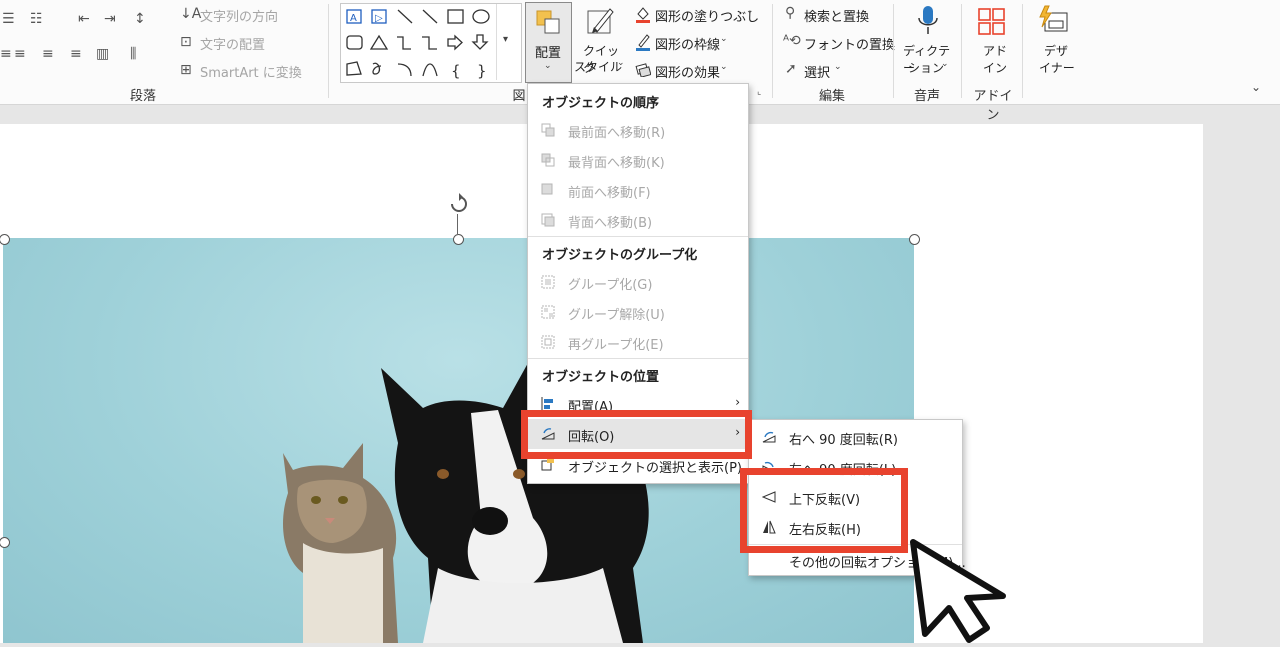 Image resolution: width=1280 pixels, height=647 pixels. What do you see at coordinates (824, 510) in the screenshot?
I see `flip-highlight-box` at bounding box center [824, 510].